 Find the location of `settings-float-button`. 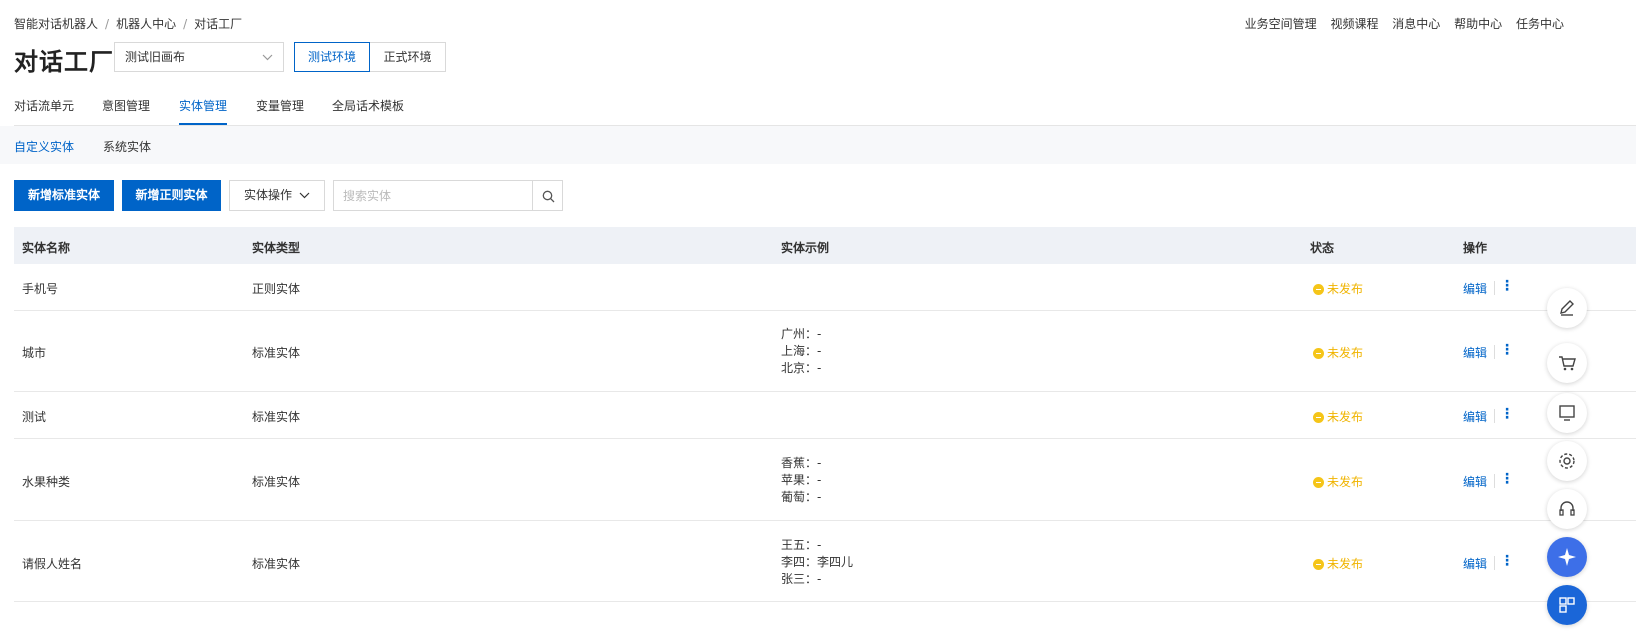

settings-float-button is located at coordinates (1567, 461).